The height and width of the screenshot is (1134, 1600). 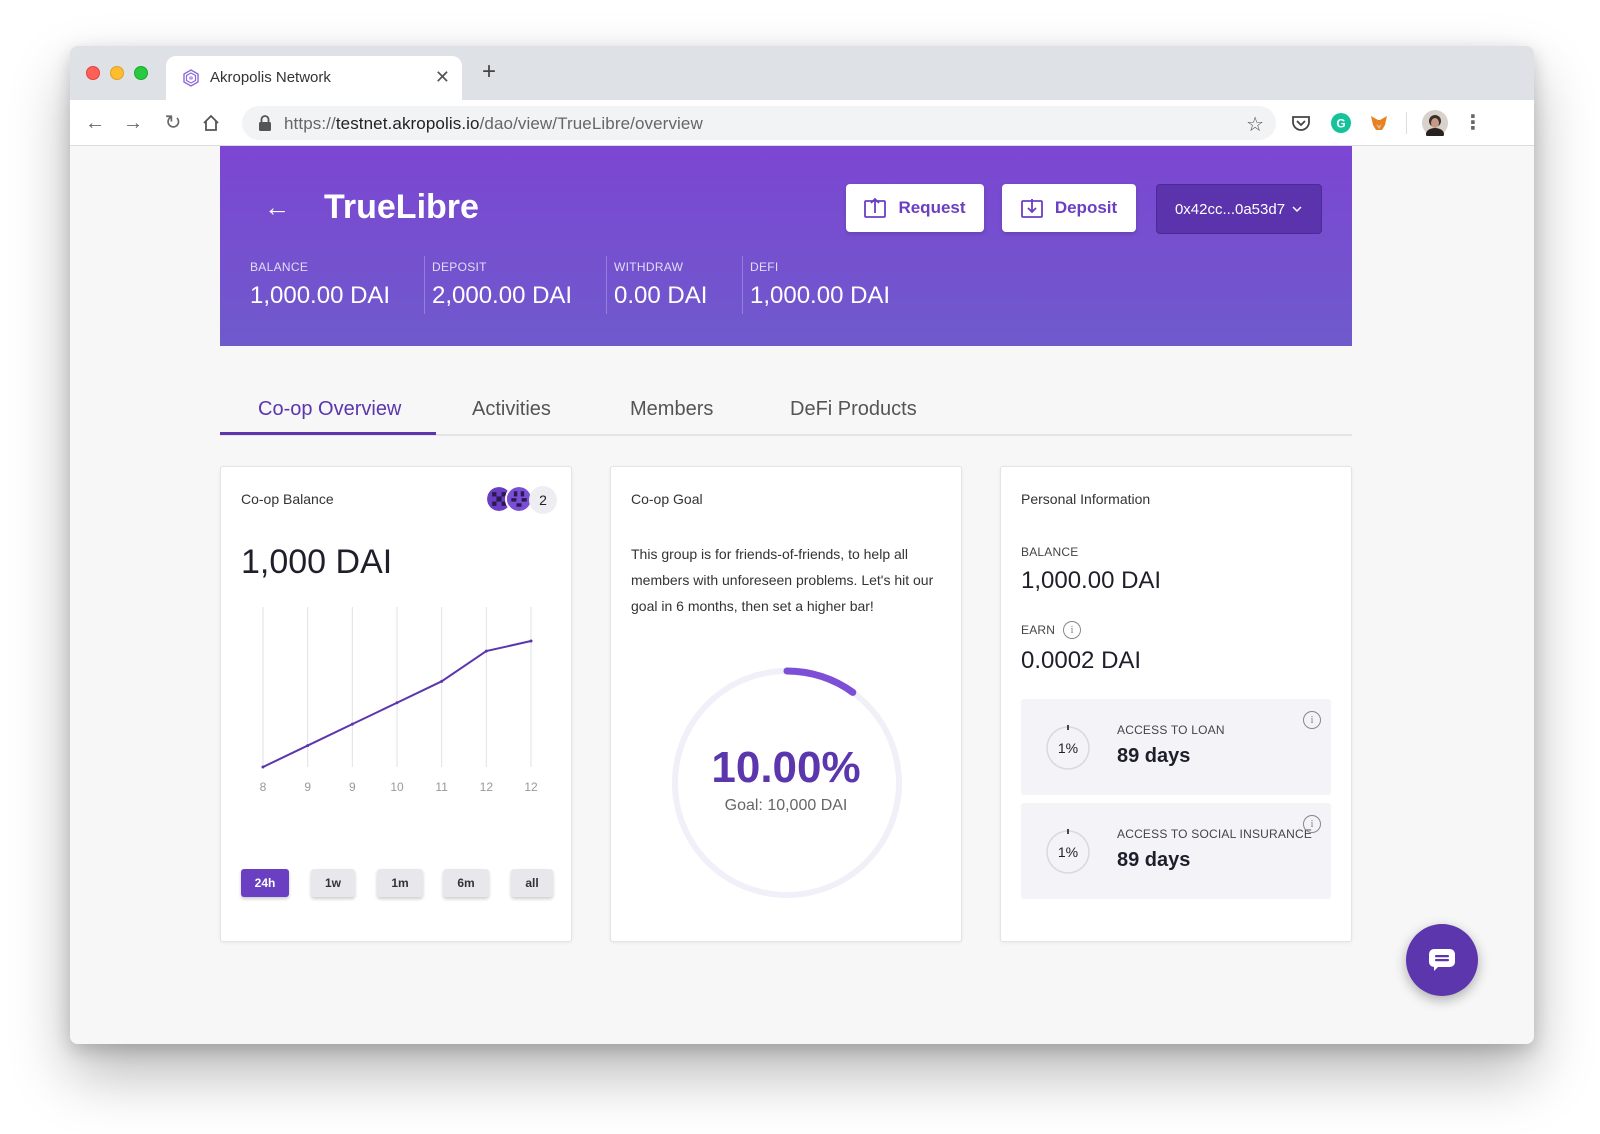 What do you see at coordinates (786, 805) in the screenshot?
I see `goal-amount: Goal: 10,000 DAI` at bounding box center [786, 805].